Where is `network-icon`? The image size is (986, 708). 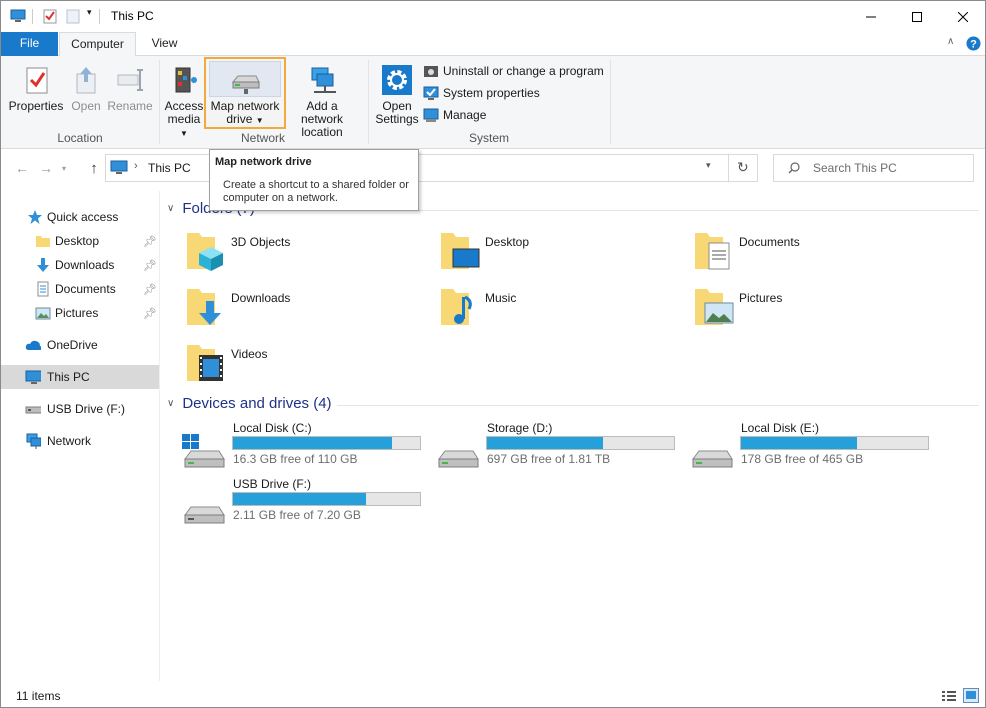 network-icon is located at coordinates (33, 441).